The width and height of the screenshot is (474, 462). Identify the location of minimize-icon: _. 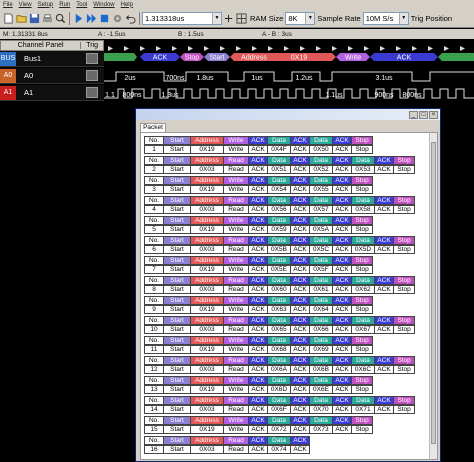
(413, 114).